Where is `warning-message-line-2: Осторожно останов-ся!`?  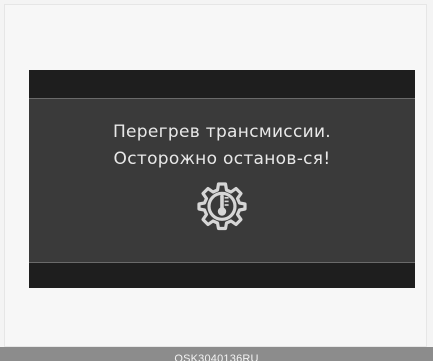
warning-message-line-2: Осторожно останов-ся! is located at coordinates (222, 159).